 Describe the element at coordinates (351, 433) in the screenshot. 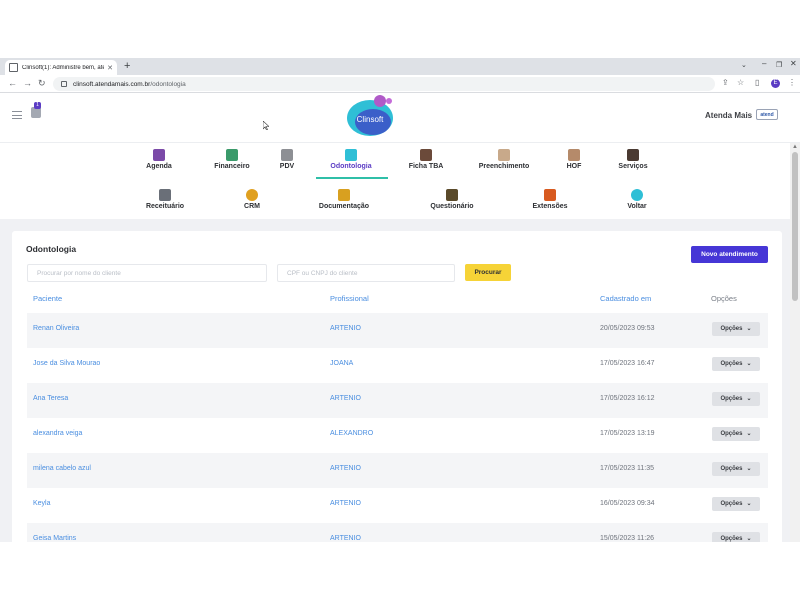

I see `professional-name: ALEXANDRO` at that location.